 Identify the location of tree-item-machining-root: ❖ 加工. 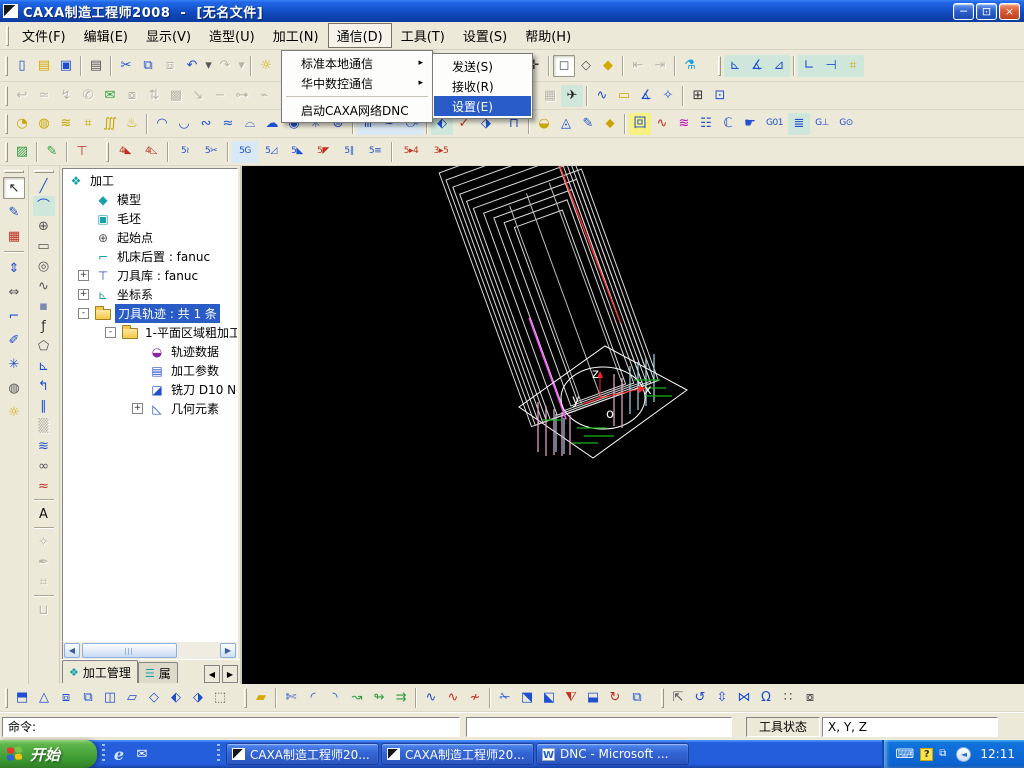
(150, 180).